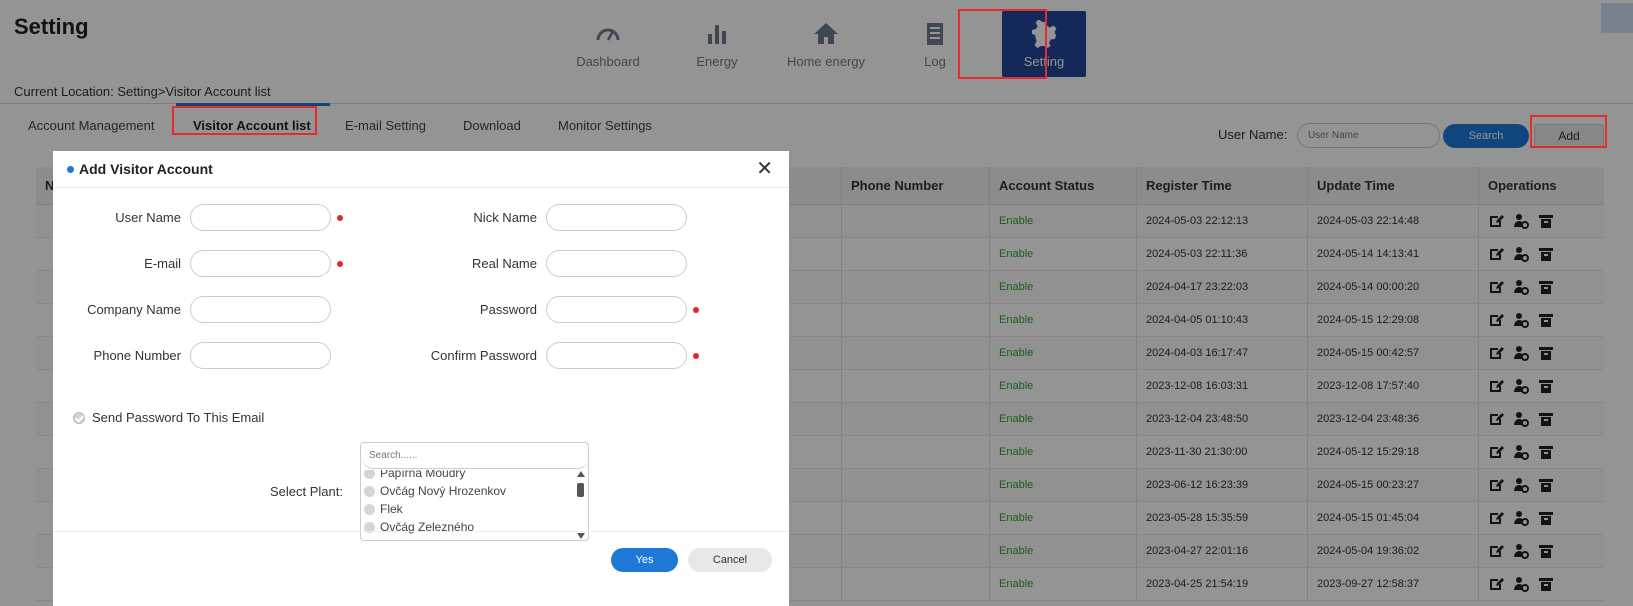  What do you see at coordinates (70, 169) in the screenshot?
I see `title-dot-icon` at bounding box center [70, 169].